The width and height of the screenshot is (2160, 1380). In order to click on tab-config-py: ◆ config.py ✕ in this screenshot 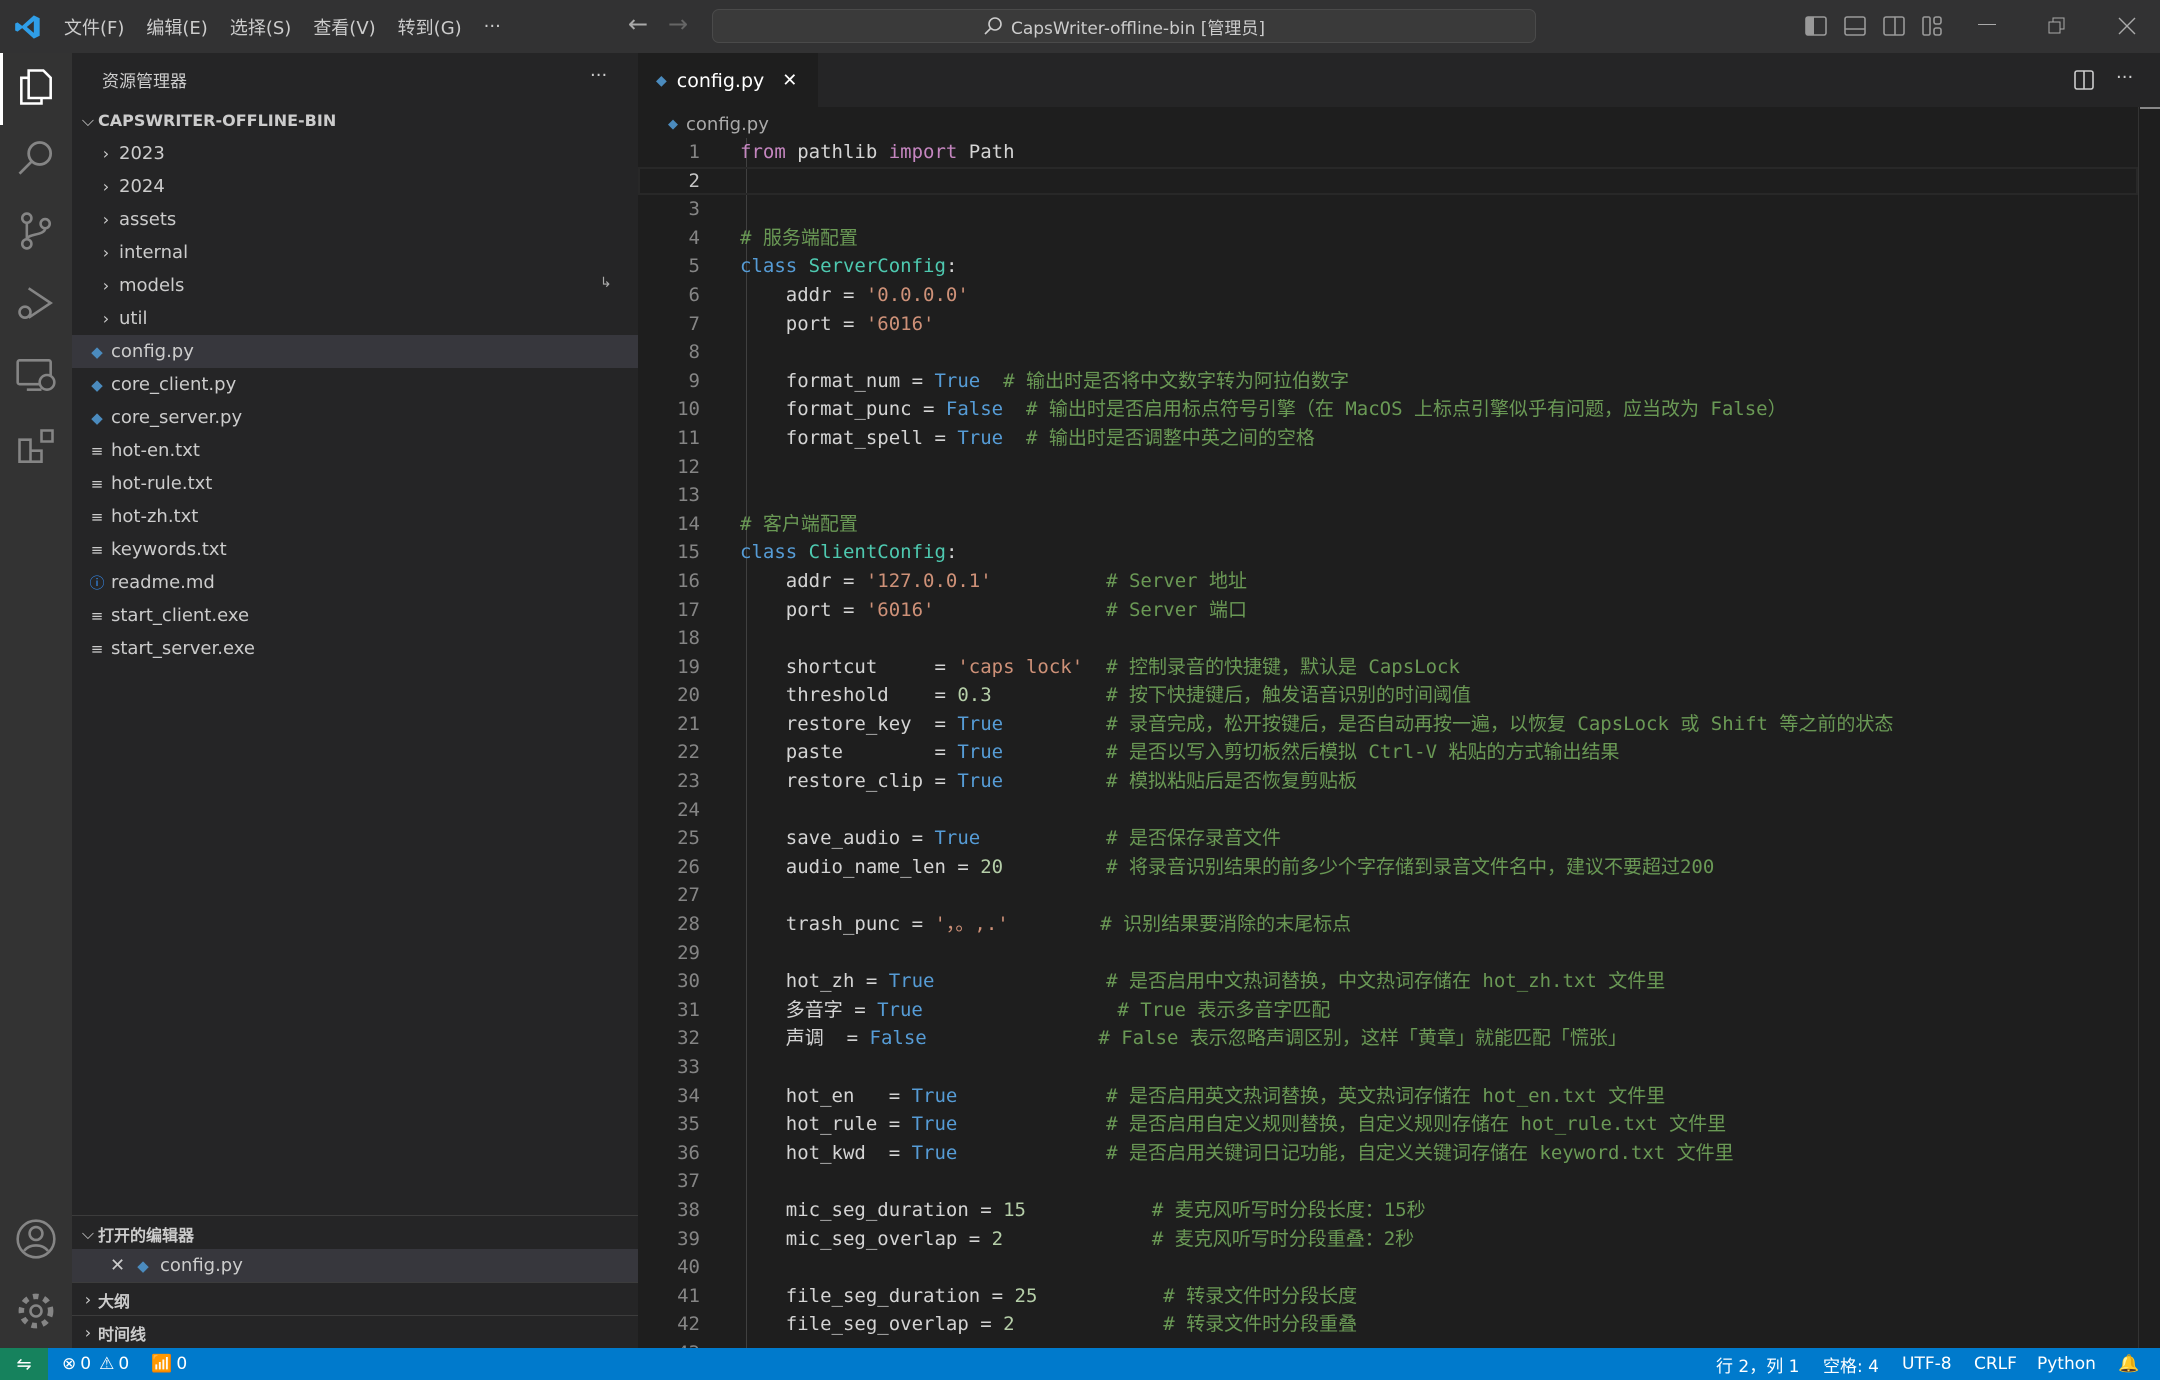, I will do `click(728, 80)`.